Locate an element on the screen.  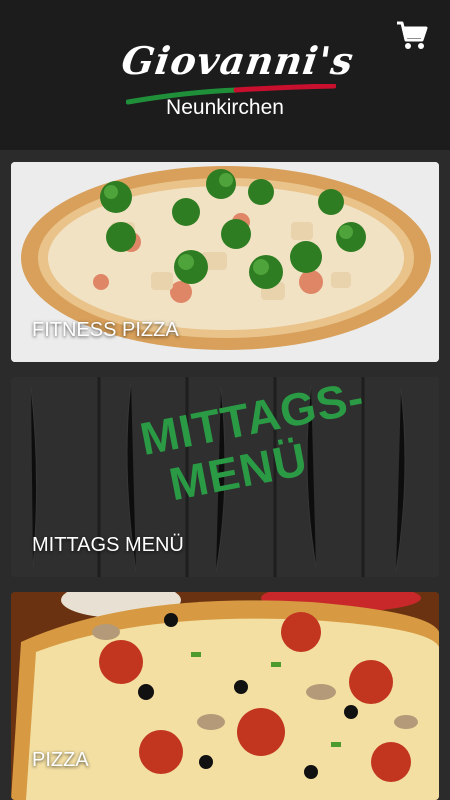
category-label-fitness-pizza: FITNESS PIZZA is located at coordinates (105, 330).